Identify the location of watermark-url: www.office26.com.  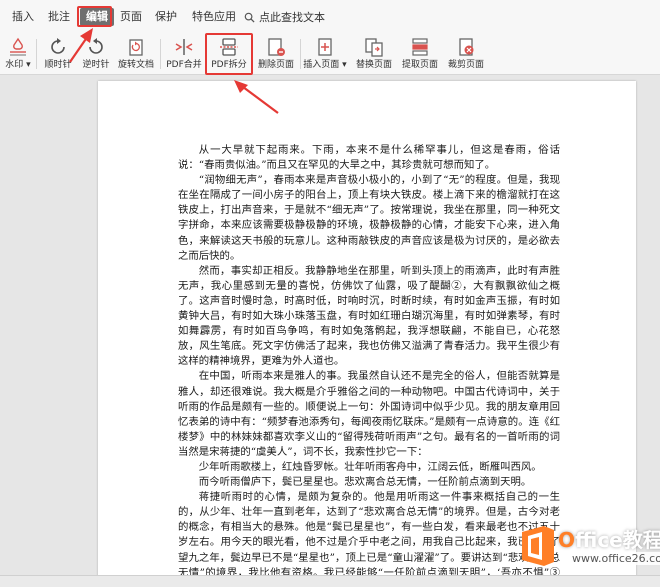
(615, 558).